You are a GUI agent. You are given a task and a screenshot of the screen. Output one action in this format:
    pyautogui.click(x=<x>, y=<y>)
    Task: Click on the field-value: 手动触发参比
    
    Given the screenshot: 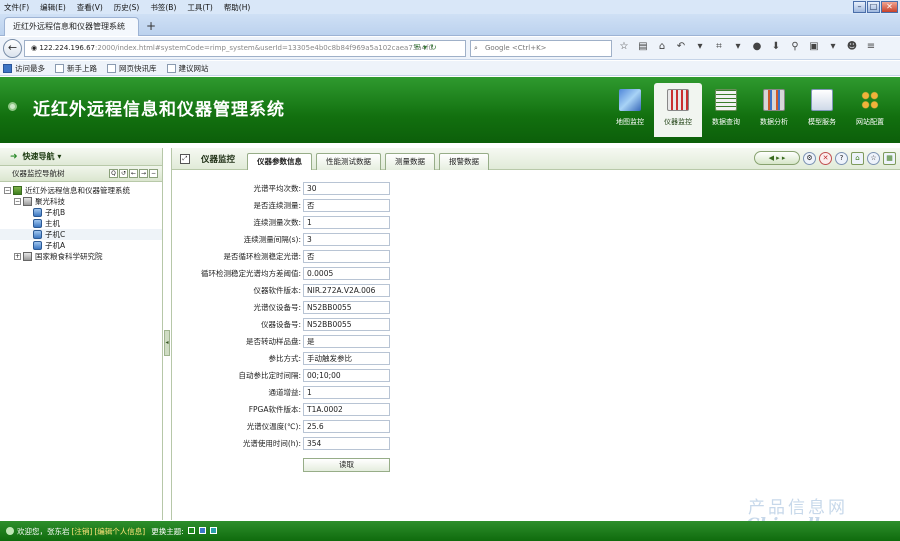 What is the action you would take?
    pyautogui.click(x=346, y=358)
    